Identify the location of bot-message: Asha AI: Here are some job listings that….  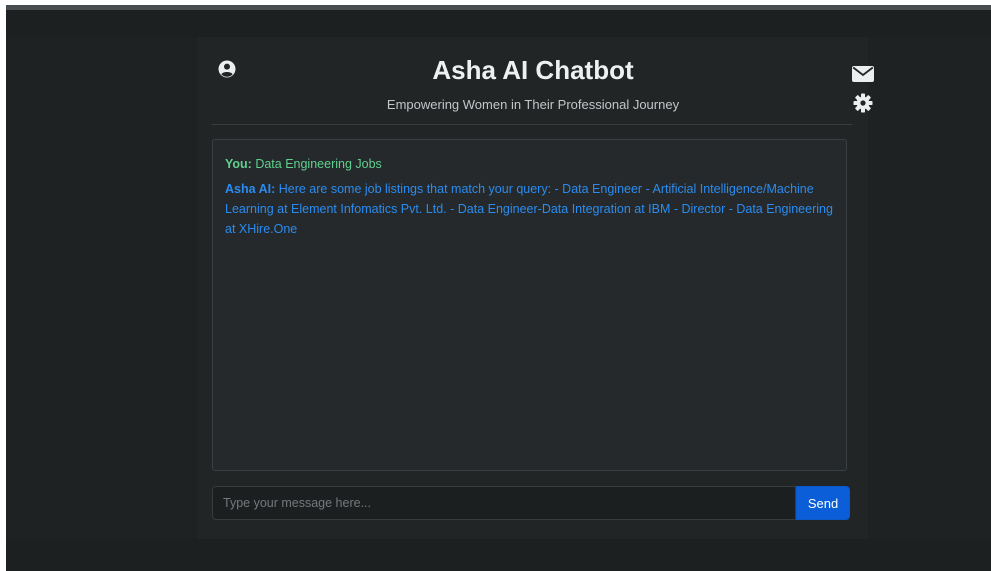
(529, 209).